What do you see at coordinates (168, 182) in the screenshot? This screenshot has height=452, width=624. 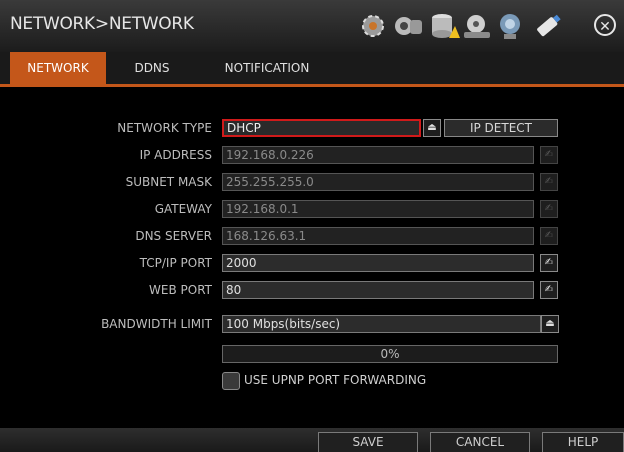 I see `subnet-mask-label: SUBNET MASK` at bounding box center [168, 182].